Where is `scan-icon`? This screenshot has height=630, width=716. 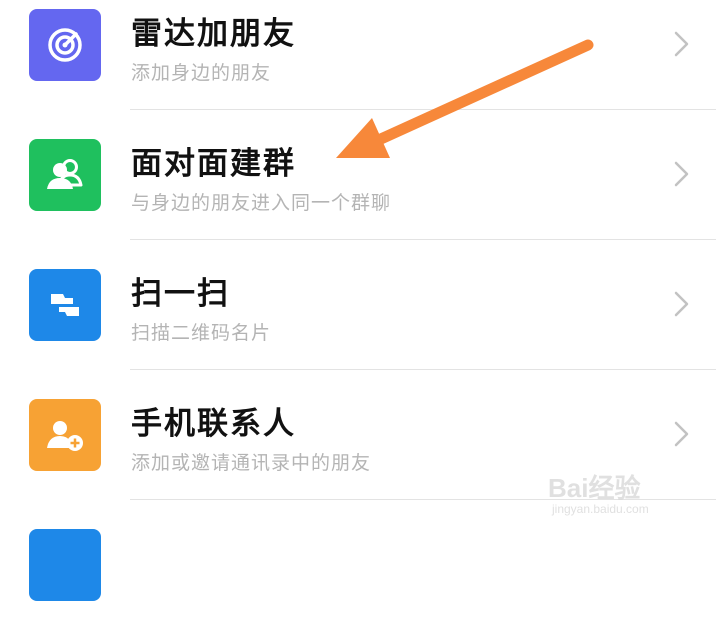 scan-icon is located at coordinates (65, 305).